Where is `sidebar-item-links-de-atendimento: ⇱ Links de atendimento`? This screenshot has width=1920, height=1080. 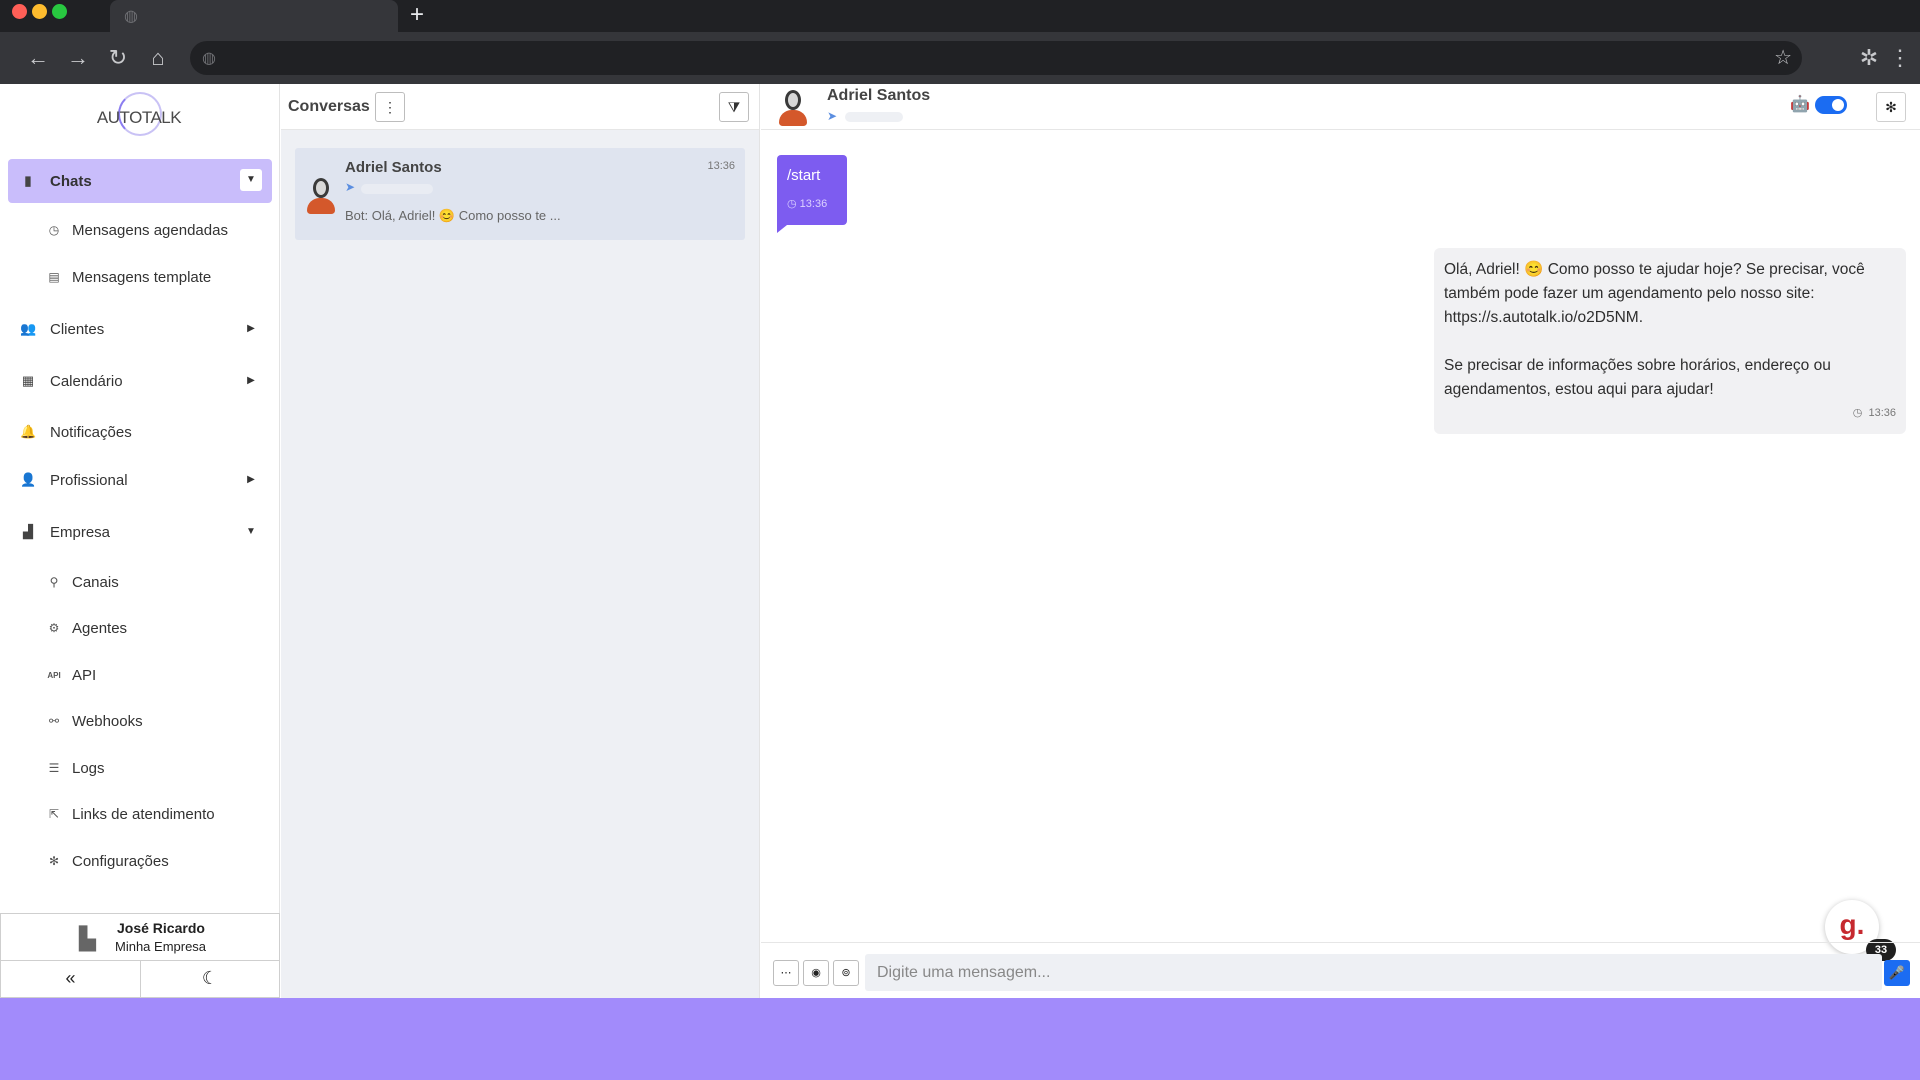 sidebar-item-links-de-atendimento: ⇱ Links de atendimento is located at coordinates (154, 814).